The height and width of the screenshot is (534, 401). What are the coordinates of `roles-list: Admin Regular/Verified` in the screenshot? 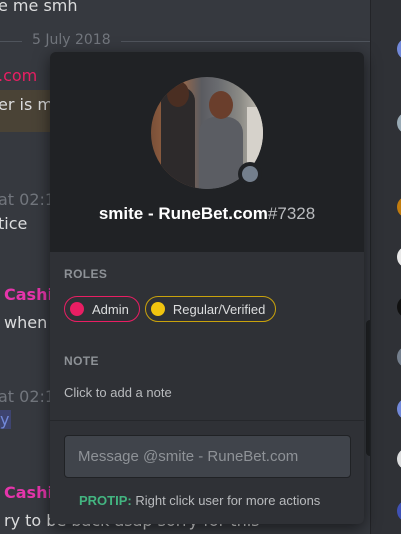 It's located at (170, 309).